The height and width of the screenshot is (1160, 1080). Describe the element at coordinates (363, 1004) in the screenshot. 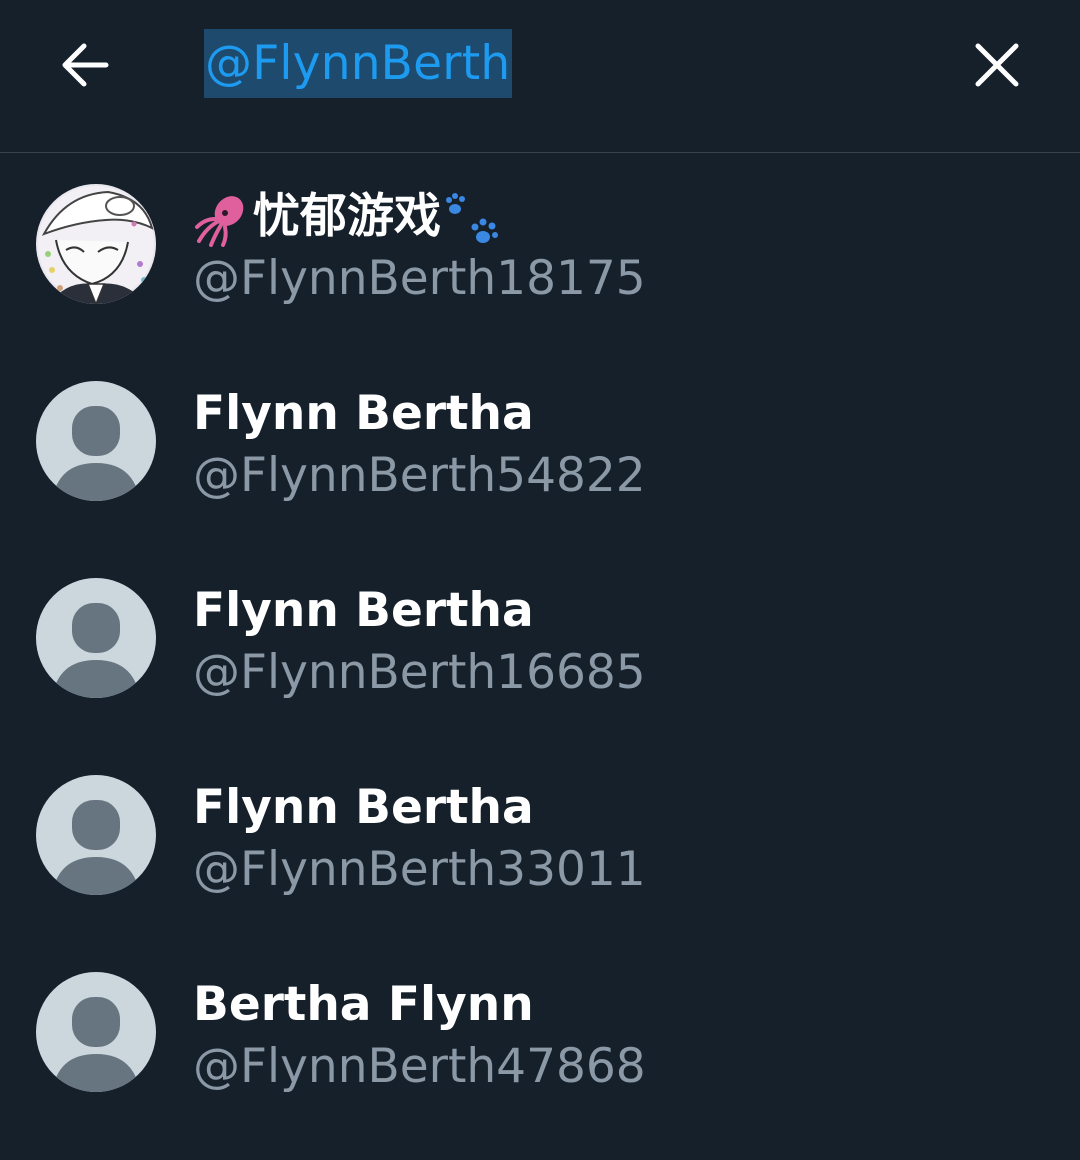

I see `result-display-name: Bertha Flynn` at that location.